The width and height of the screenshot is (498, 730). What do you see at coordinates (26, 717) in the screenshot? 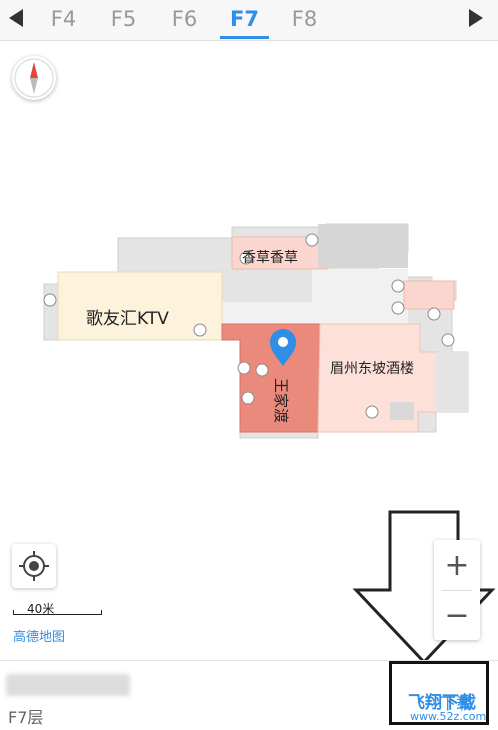
I see `floor-text: F7层` at bounding box center [26, 717].